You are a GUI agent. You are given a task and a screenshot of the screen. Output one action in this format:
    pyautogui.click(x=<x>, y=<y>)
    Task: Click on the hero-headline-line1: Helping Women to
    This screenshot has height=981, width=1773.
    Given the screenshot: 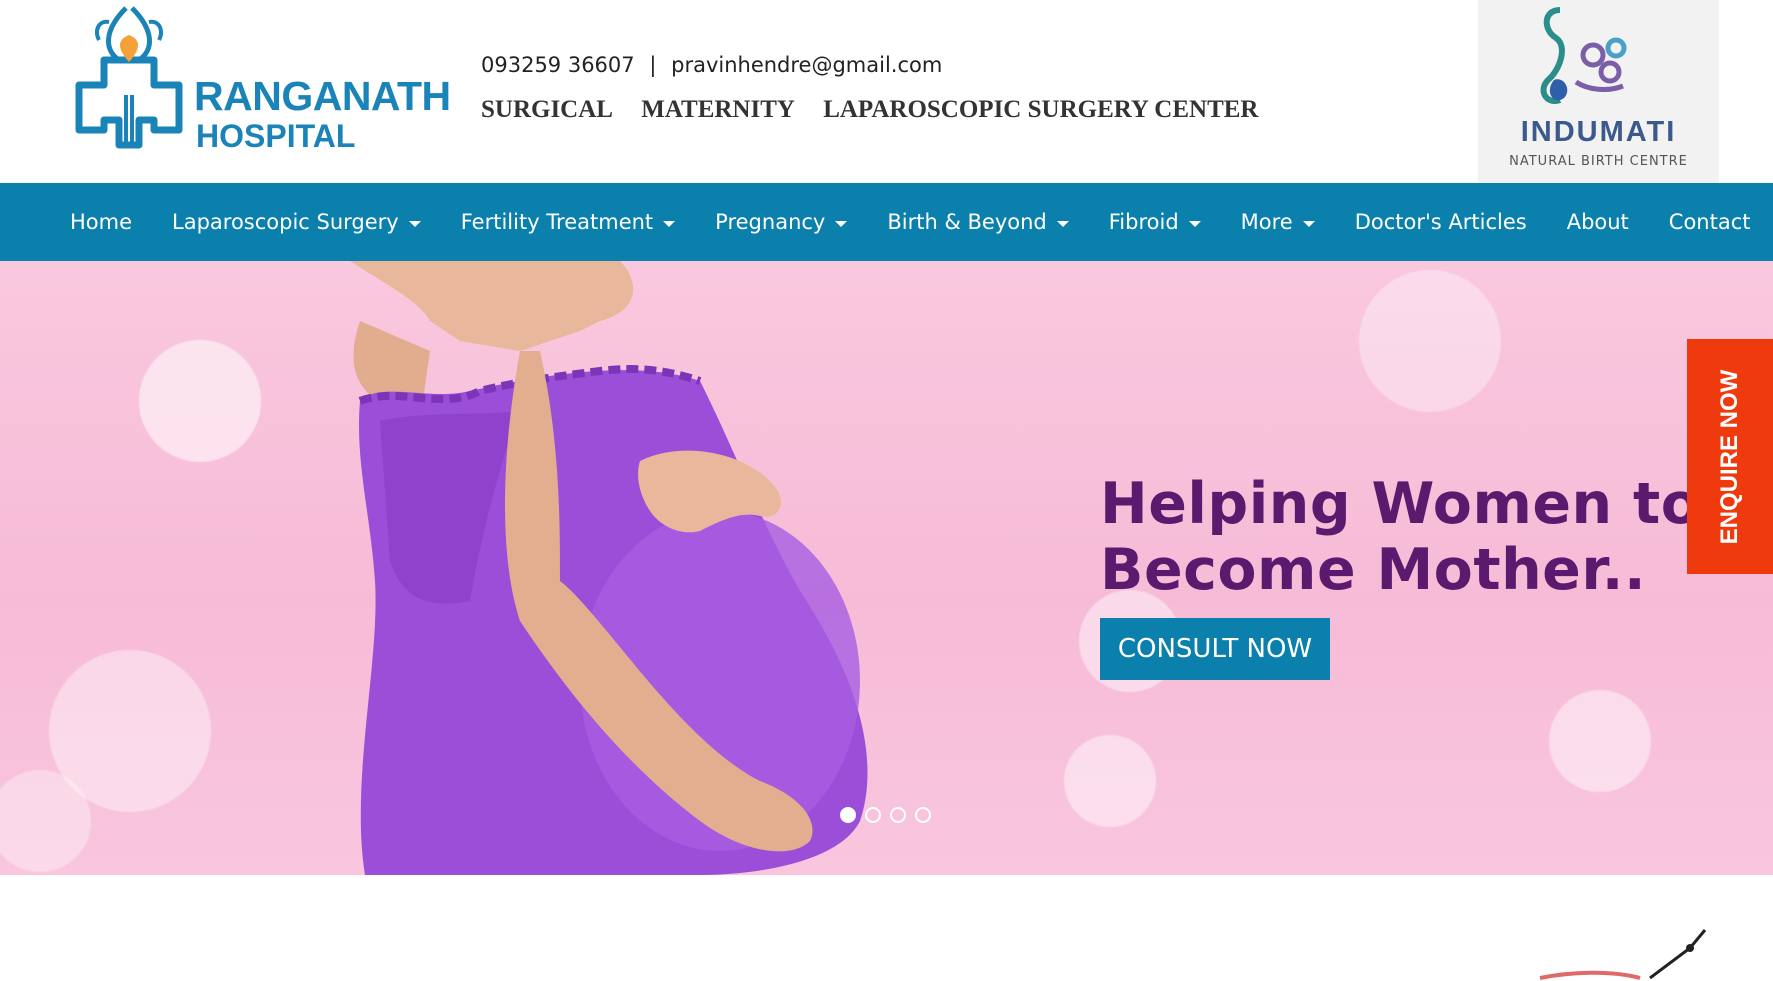 What is the action you would take?
    pyautogui.click(x=1400, y=504)
    